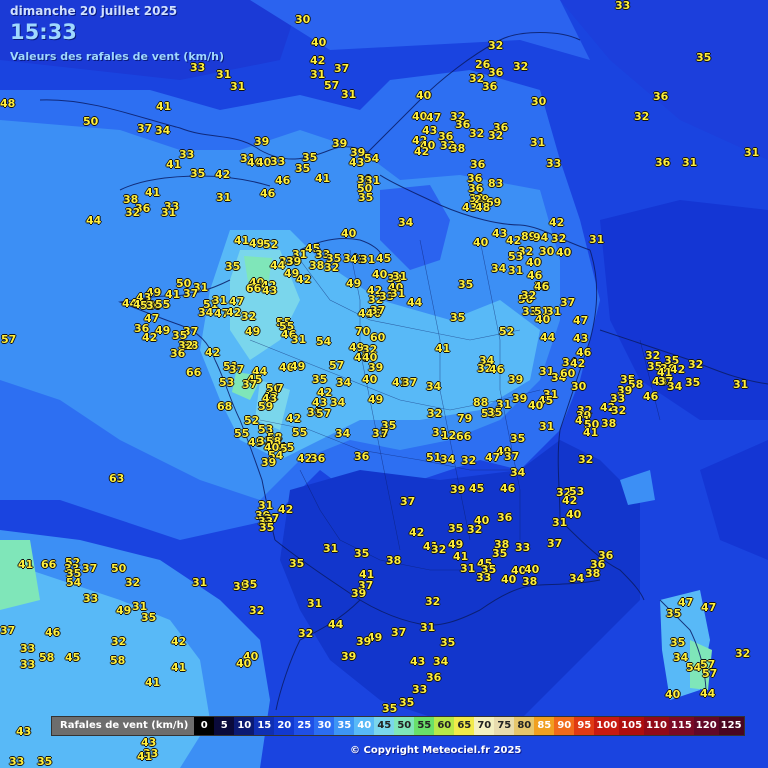 The width and height of the screenshot is (768, 768). I want to click on station-value: 83, so click(496, 183).